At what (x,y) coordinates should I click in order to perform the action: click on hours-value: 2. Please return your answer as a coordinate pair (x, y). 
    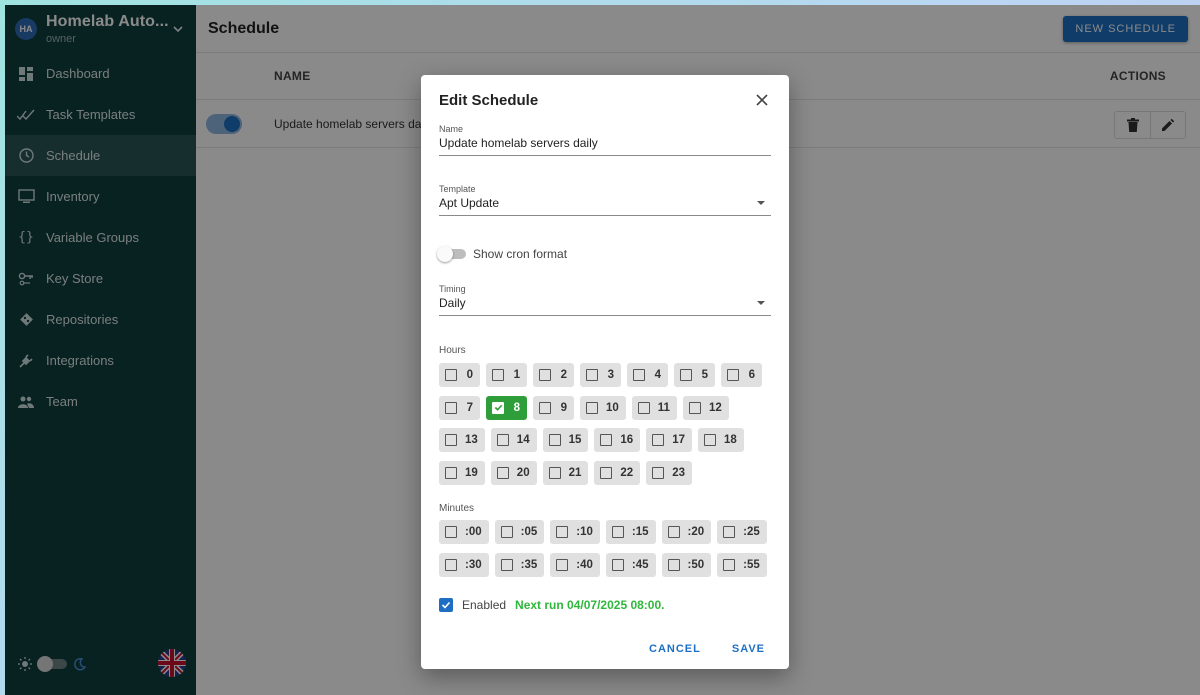
    Looking at the image, I should click on (563, 375).